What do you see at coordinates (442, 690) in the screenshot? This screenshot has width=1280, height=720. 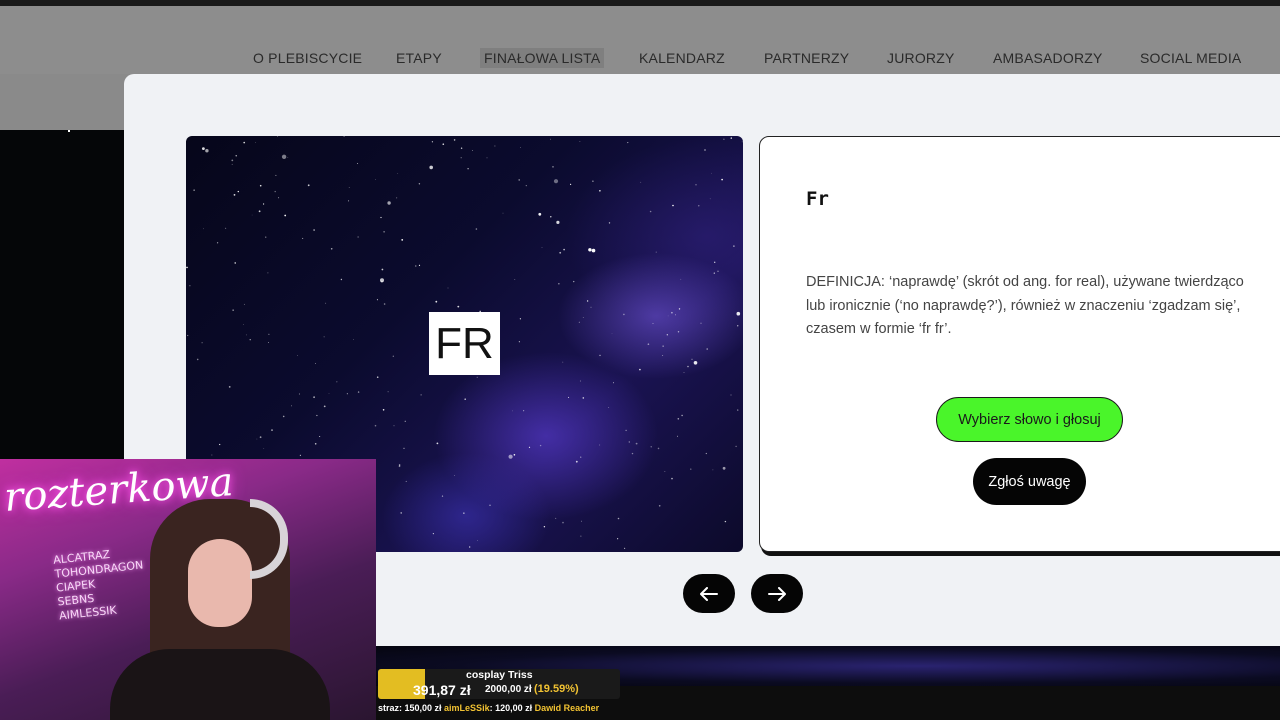 I see `donation-goal-amount: 391,87 zł` at bounding box center [442, 690].